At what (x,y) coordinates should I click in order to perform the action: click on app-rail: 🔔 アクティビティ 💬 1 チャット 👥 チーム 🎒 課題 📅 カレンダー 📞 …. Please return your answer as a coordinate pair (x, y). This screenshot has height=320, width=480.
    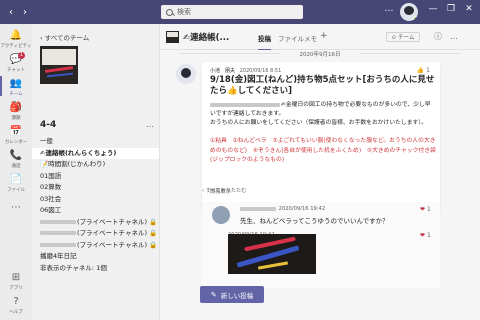
    Looking at the image, I should click on (16, 172).